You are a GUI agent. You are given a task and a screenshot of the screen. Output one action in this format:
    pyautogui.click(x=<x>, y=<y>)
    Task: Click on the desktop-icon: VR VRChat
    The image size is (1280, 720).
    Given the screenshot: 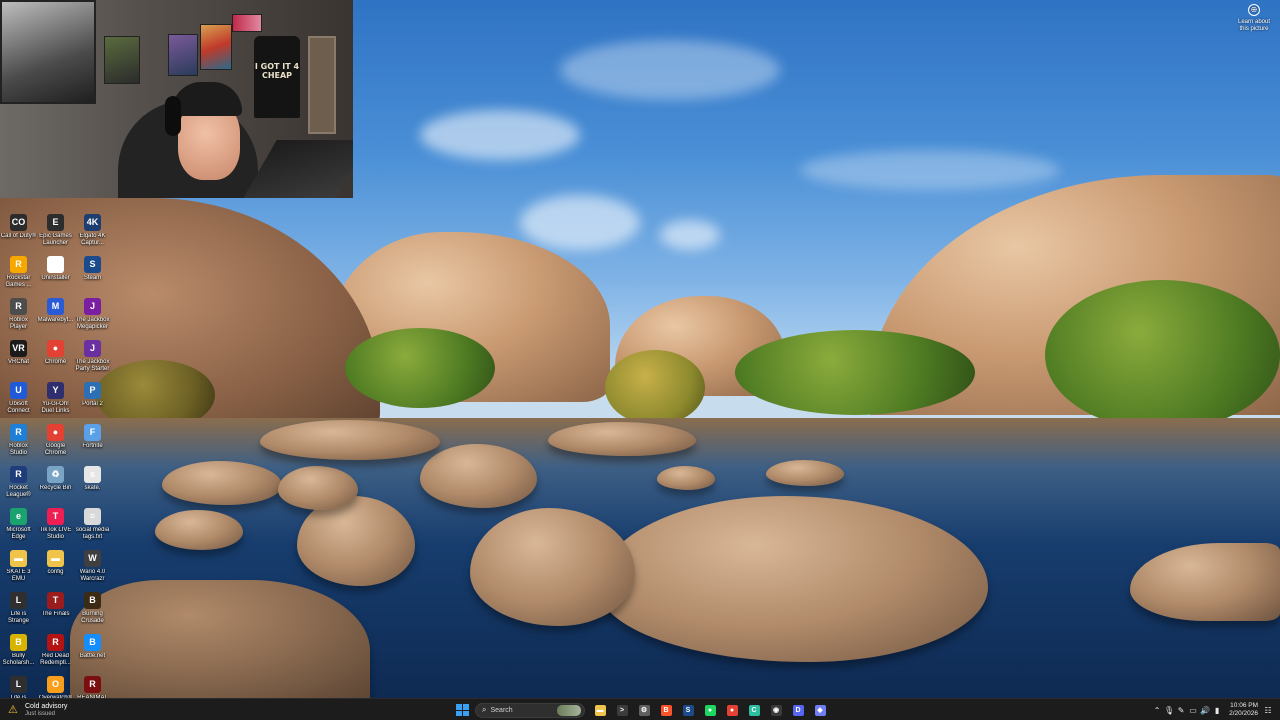 What is the action you would take?
    pyautogui.click(x=18, y=360)
    